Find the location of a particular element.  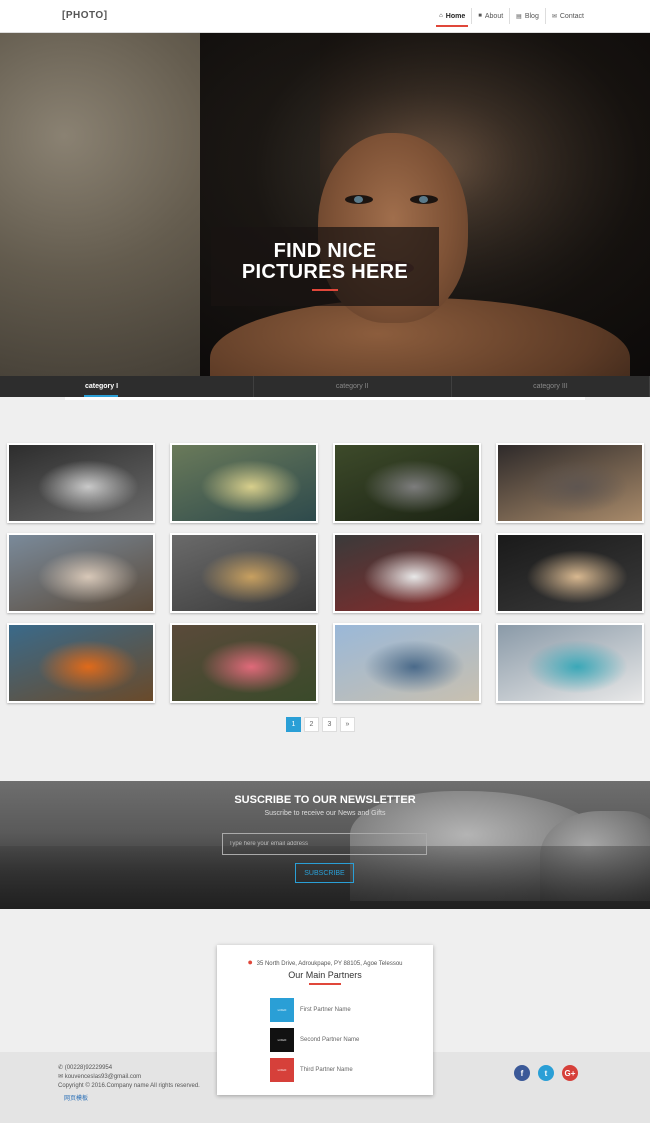

map-pin-icon: ● is located at coordinates (250, 962).